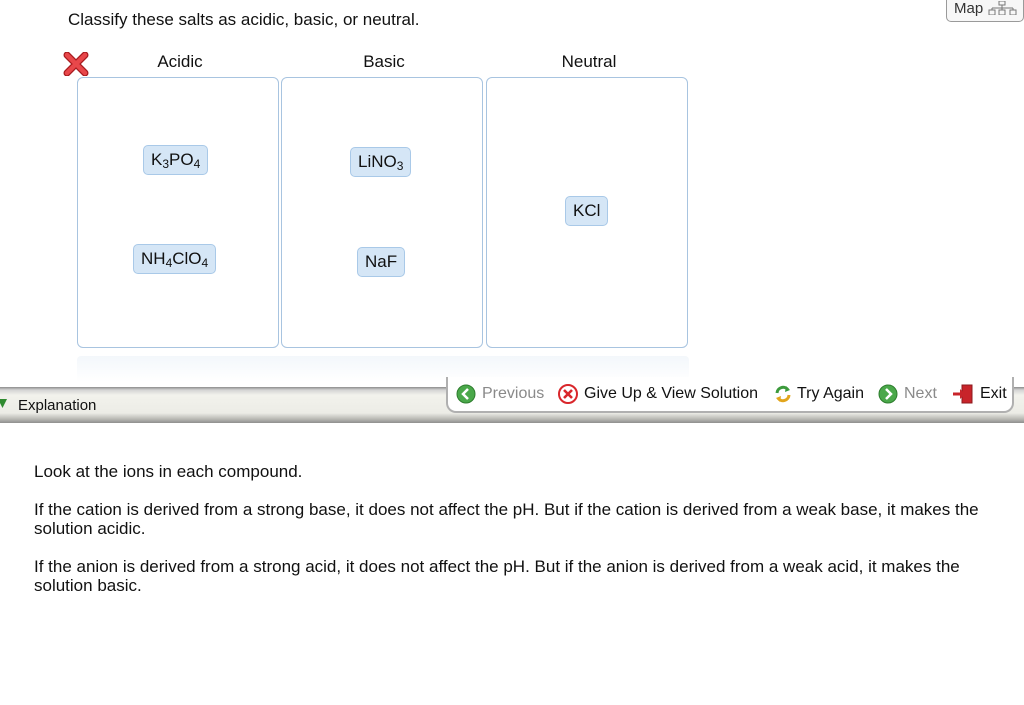 The height and width of the screenshot is (705, 1024). Describe the element at coordinates (671, 393) in the screenshot. I see `give-up-label: Give Up & View Solution` at that location.